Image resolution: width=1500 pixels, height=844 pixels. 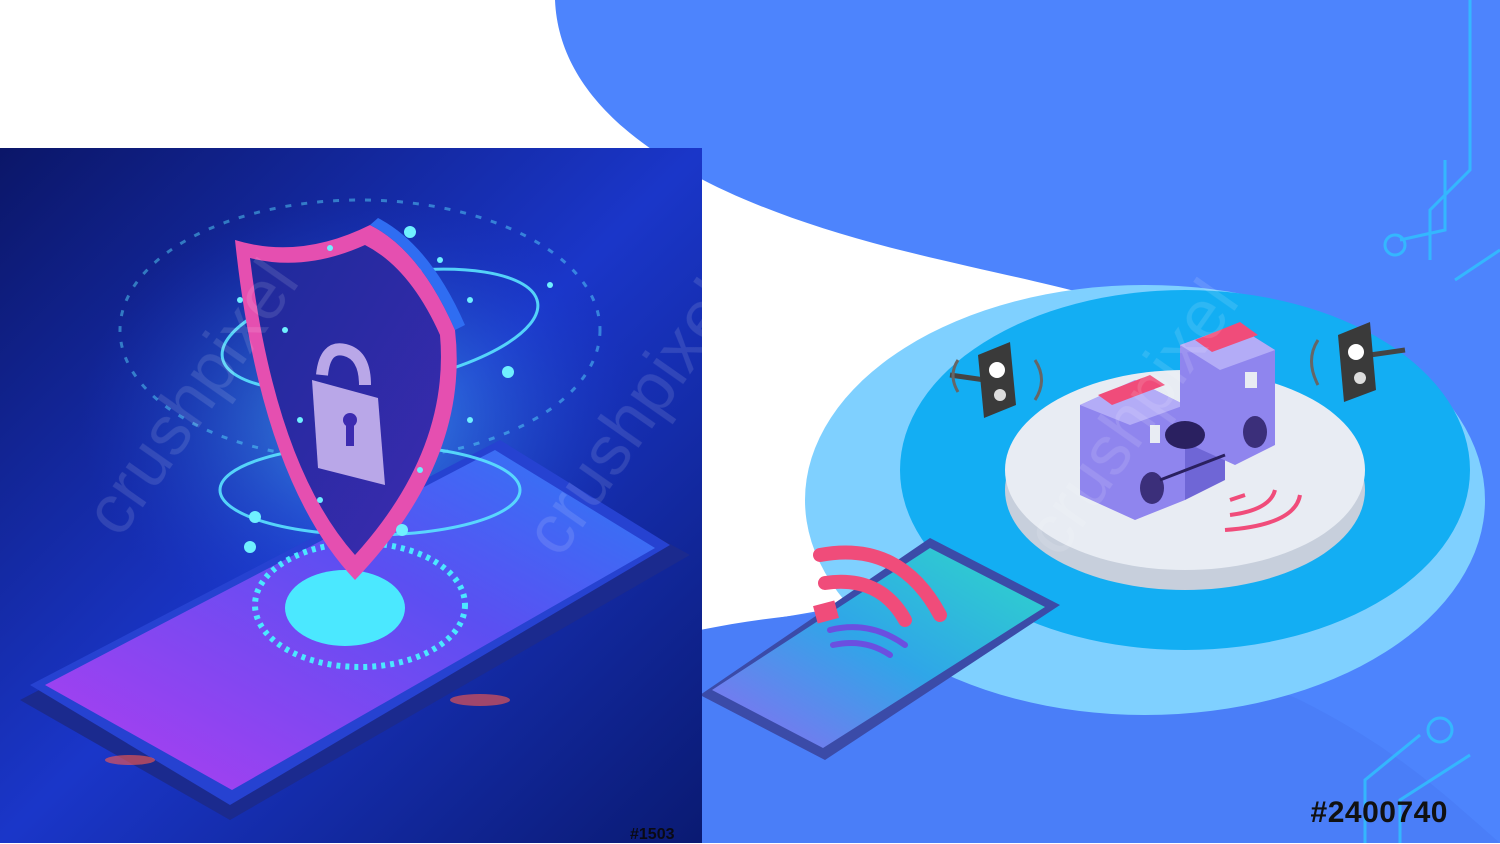 I want to click on stock-id-left: #1503, so click(x=652, y=834).